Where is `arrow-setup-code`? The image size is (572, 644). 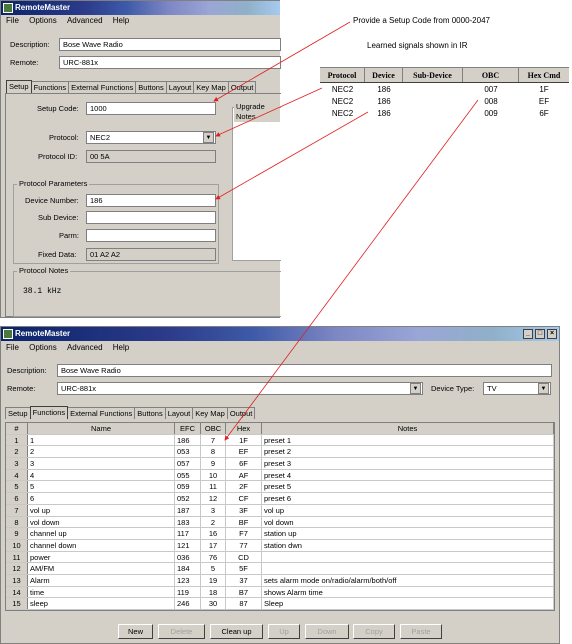 arrow-setup-code is located at coordinates (282, 61).